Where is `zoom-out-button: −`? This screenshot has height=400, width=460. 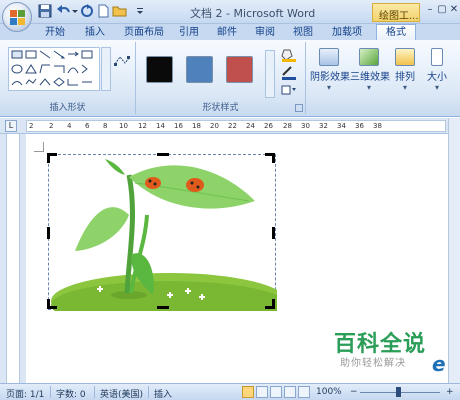 zoom-out-button: − is located at coordinates (354, 392).